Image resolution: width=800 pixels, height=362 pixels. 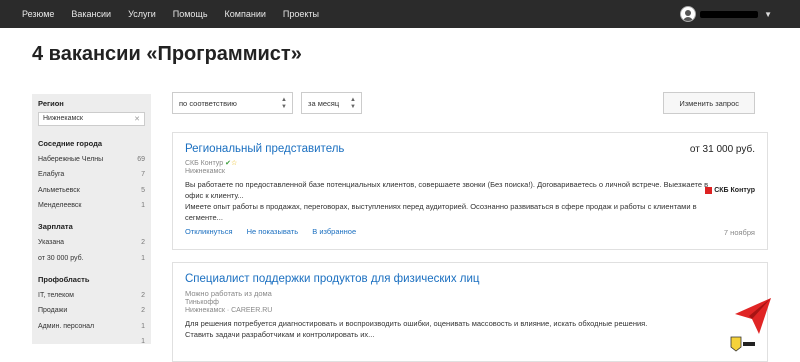 What do you see at coordinates (66, 326) in the screenshot?
I see `filter-label: Админ. персонал` at bounding box center [66, 326].